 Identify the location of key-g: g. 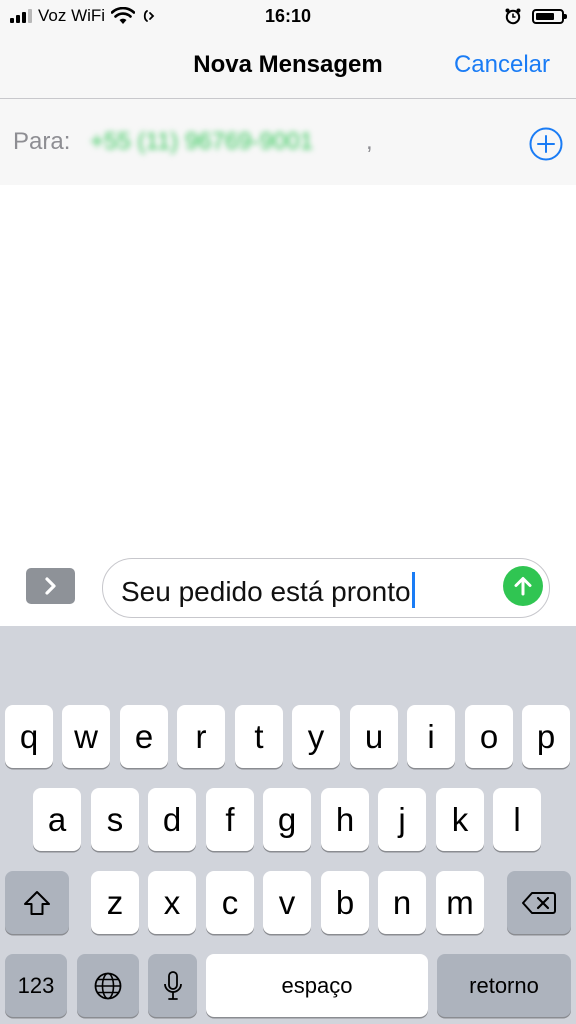
(287, 819).